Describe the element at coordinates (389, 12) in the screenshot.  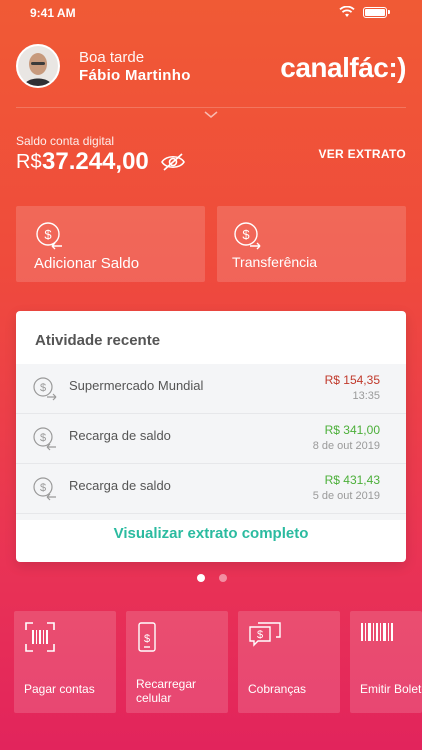
I see `battery-cap` at that location.